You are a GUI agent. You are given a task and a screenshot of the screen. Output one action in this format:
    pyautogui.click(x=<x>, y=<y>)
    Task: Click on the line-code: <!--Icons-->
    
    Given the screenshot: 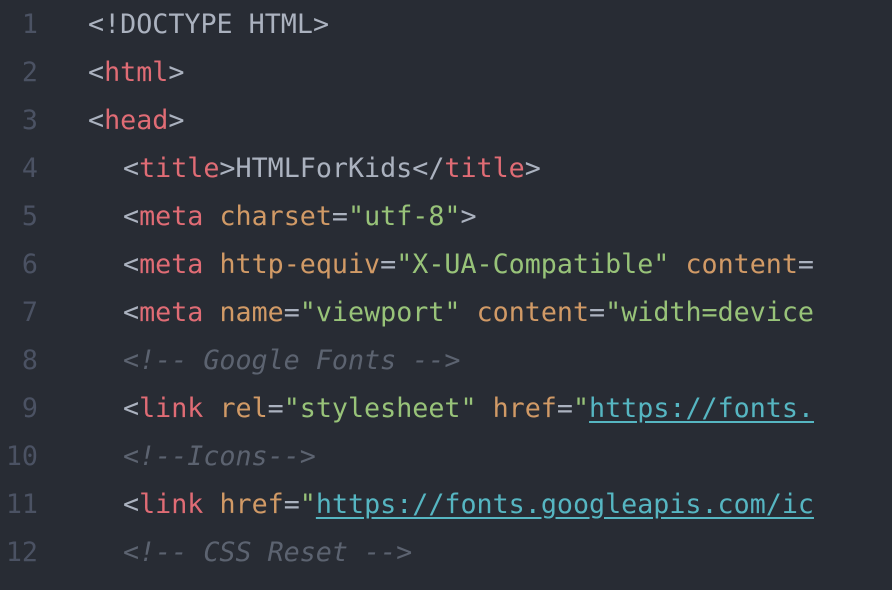 What is the action you would take?
    pyautogui.click(x=202, y=456)
    